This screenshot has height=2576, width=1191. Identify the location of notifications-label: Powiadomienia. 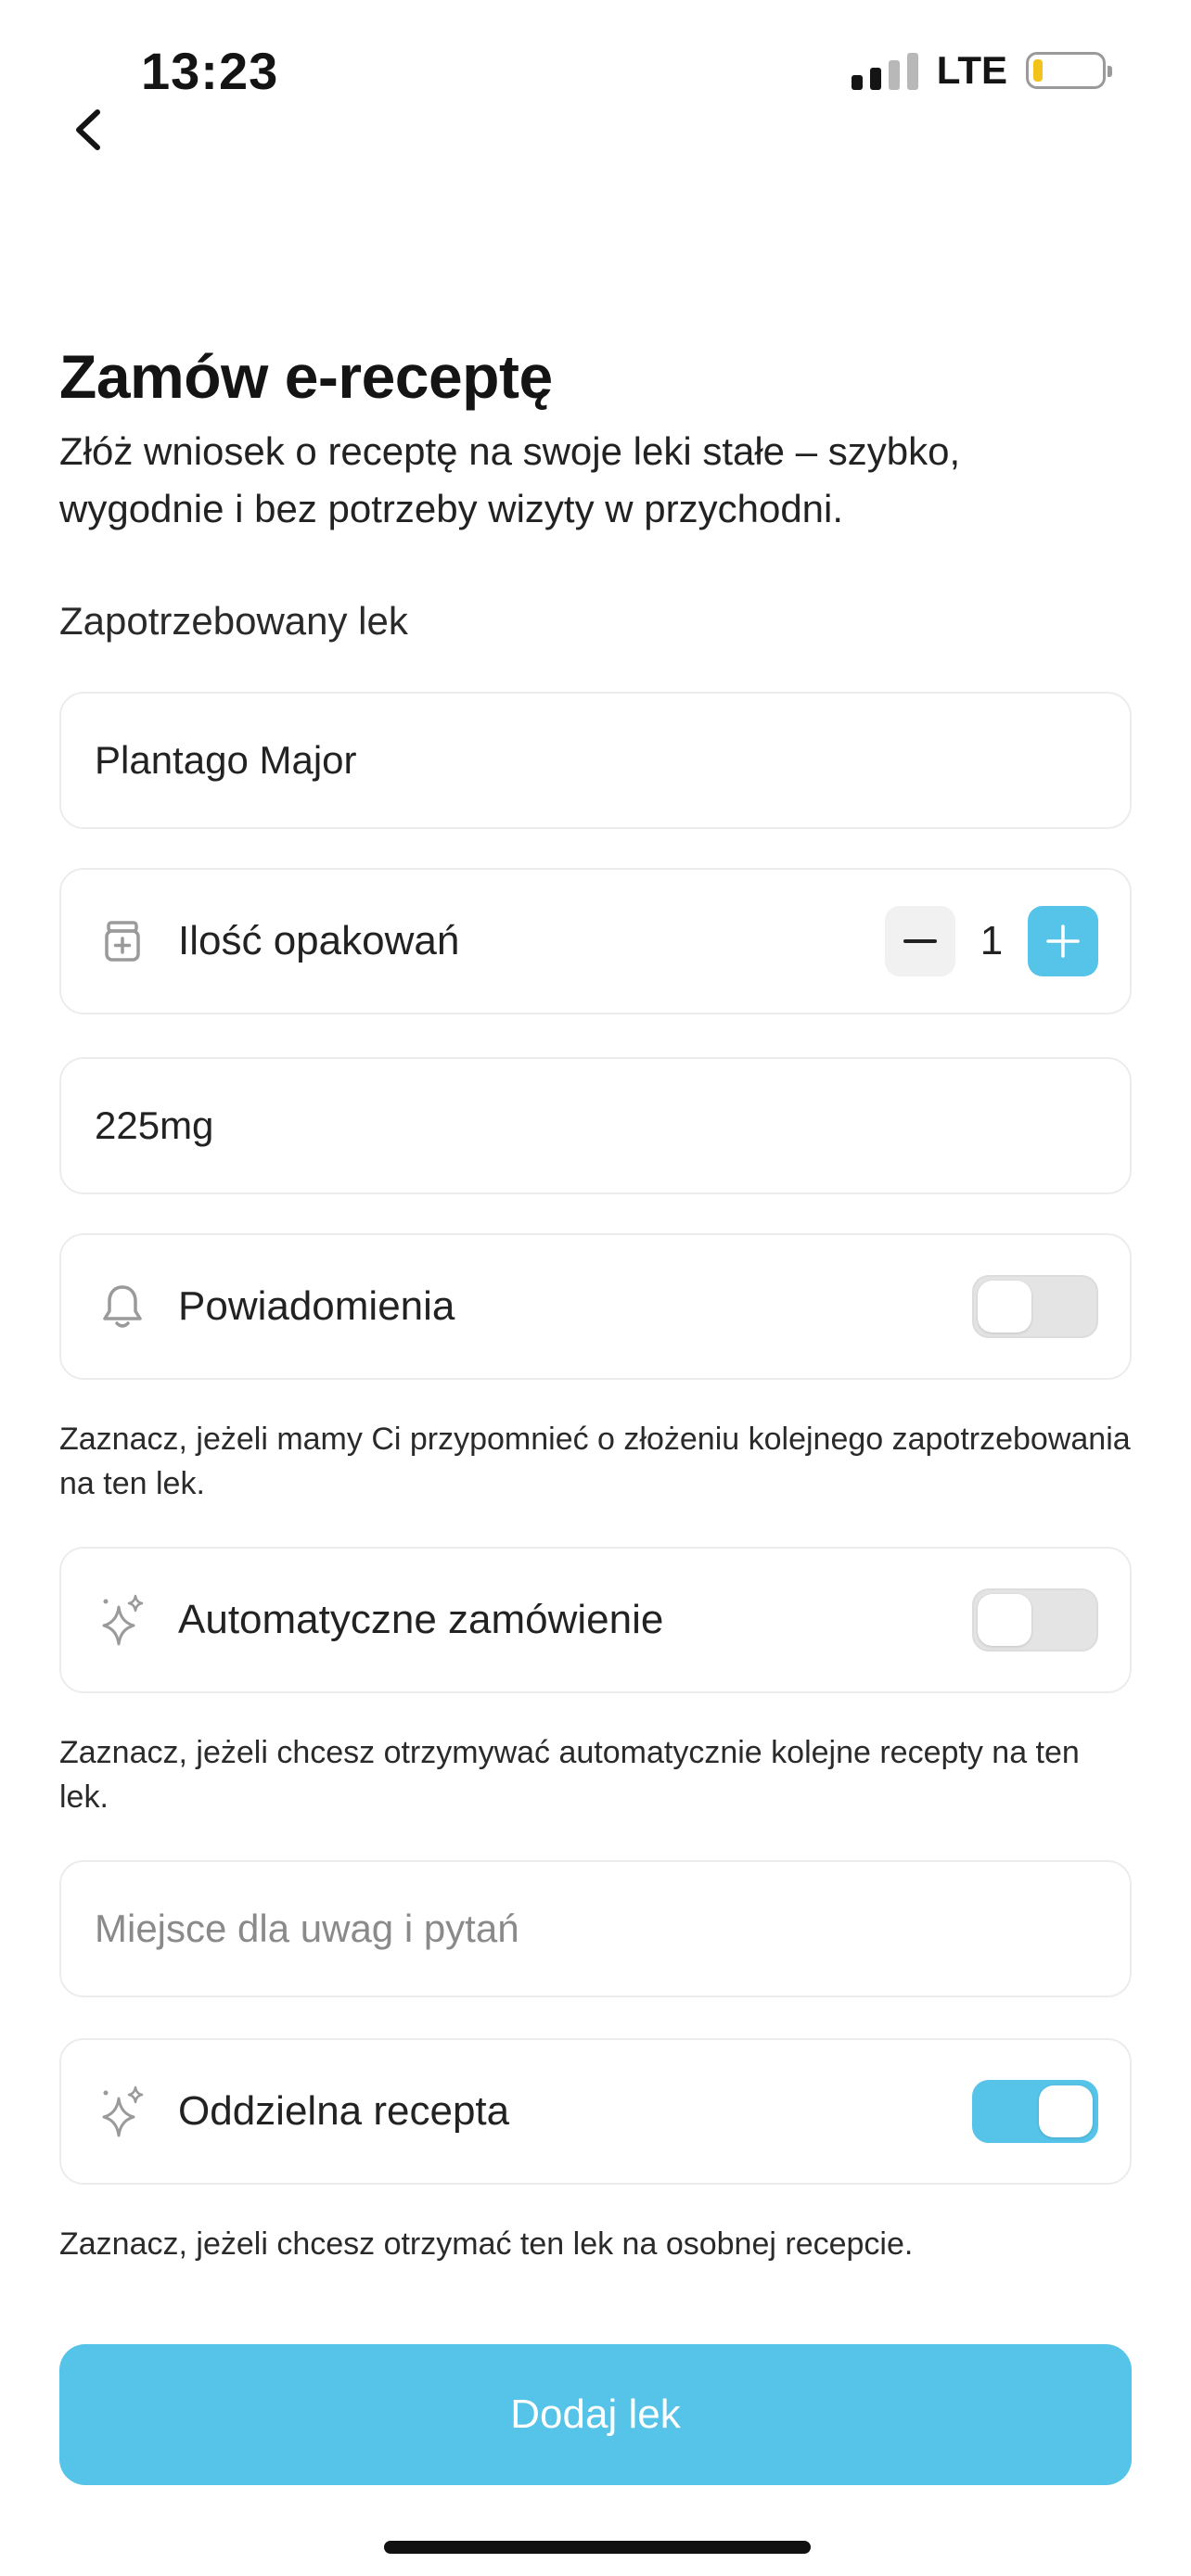
(316, 1306).